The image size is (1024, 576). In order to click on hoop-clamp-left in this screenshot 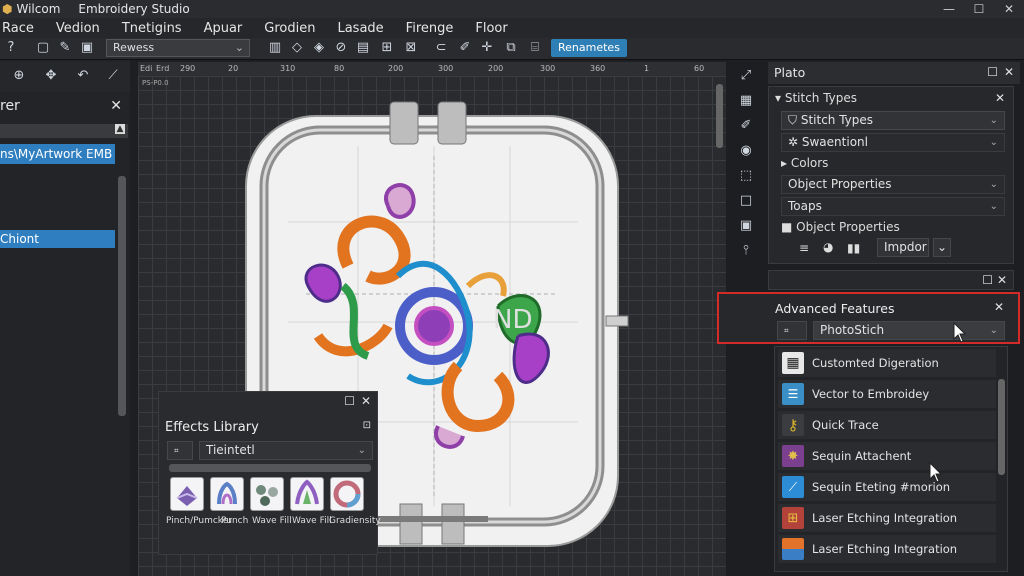, I will do `click(404, 123)`.